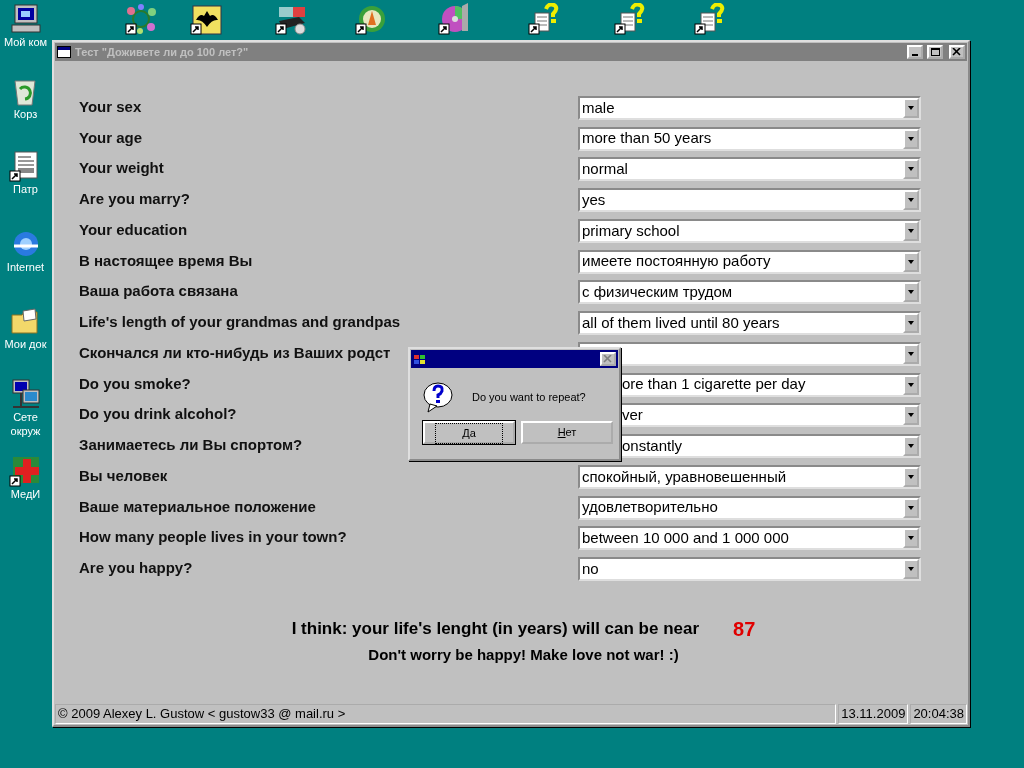 The image size is (1024, 768). Describe the element at coordinates (25, 344) in the screenshot. I see `icon-label: Мои док` at that location.